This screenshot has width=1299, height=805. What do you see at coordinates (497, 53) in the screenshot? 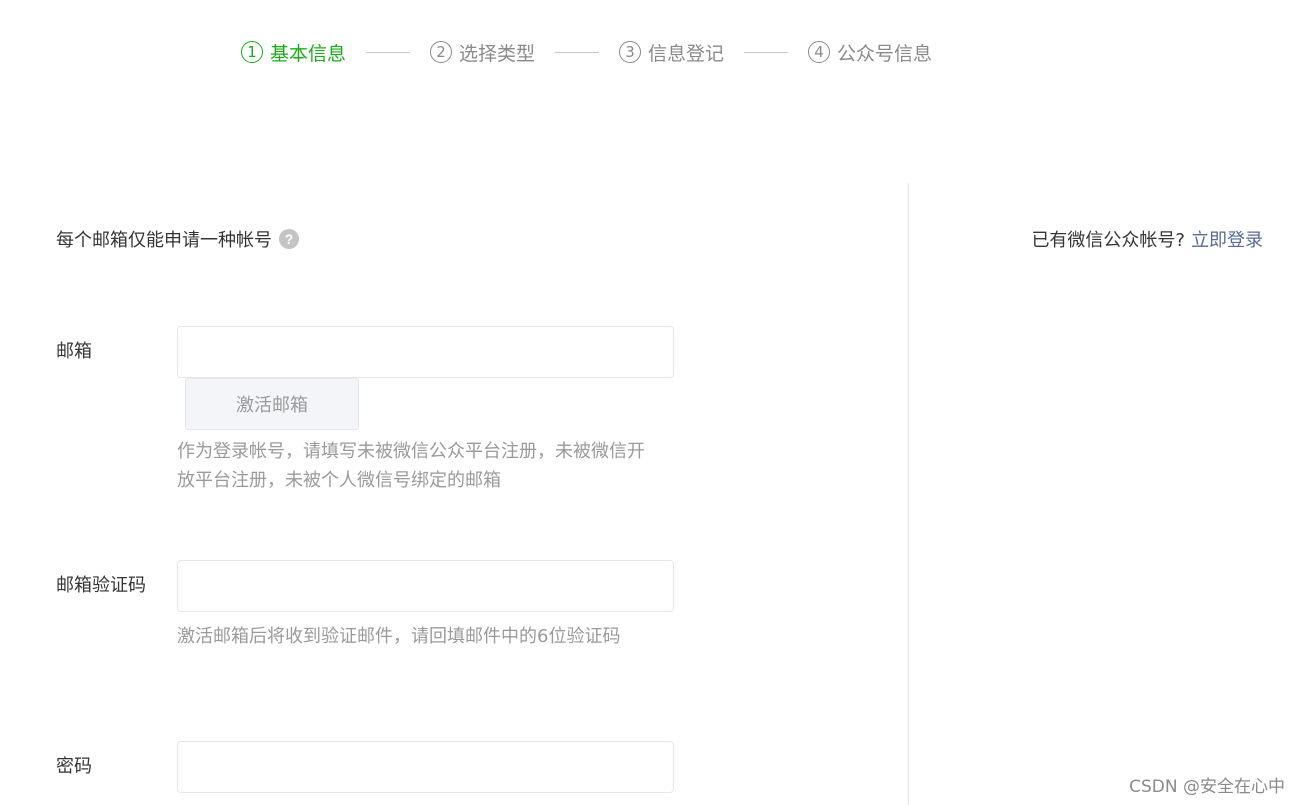
I see `step-label: 选择类型` at bounding box center [497, 53].